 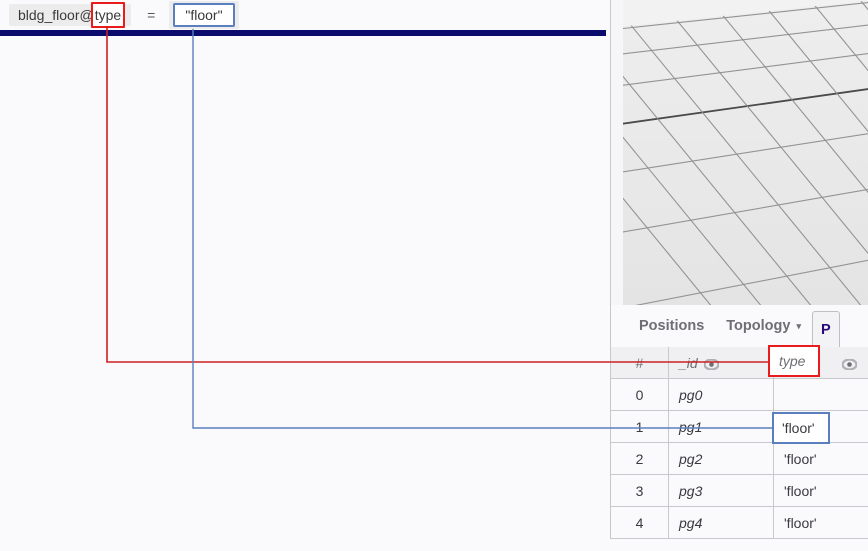 What do you see at coordinates (721, 363) in the screenshot?
I see `column-header-id: _id` at bounding box center [721, 363].